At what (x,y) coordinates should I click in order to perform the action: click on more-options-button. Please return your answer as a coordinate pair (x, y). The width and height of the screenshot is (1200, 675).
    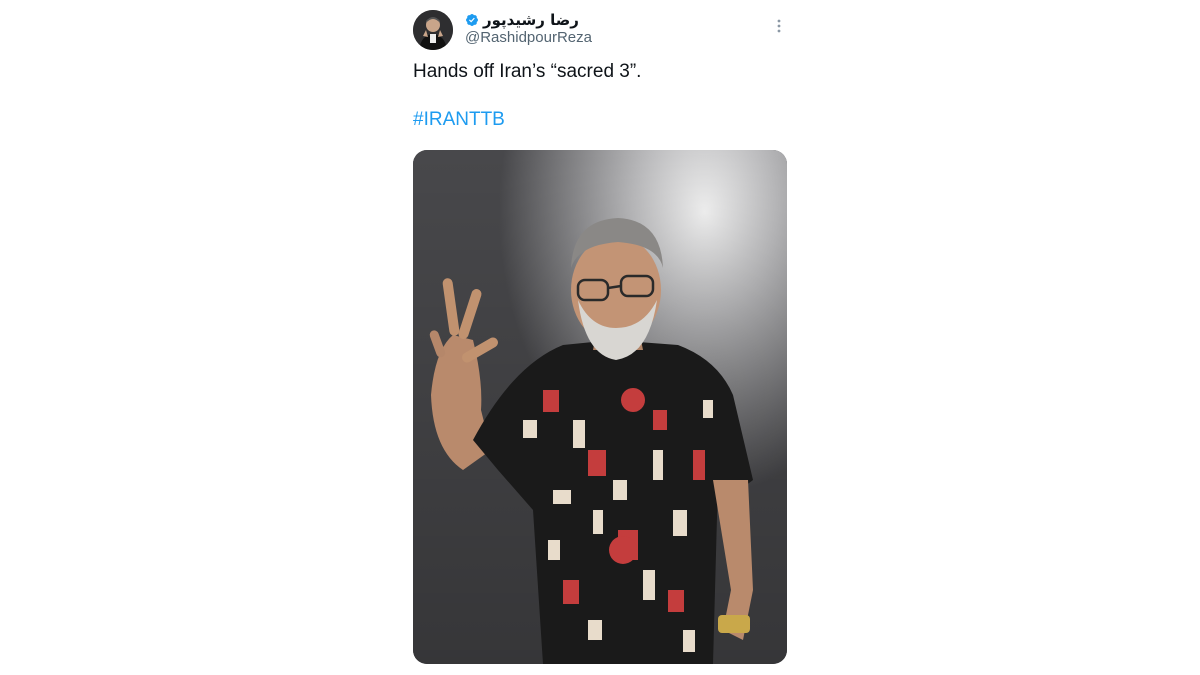
    Looking at the image, I should click on (779, 26).